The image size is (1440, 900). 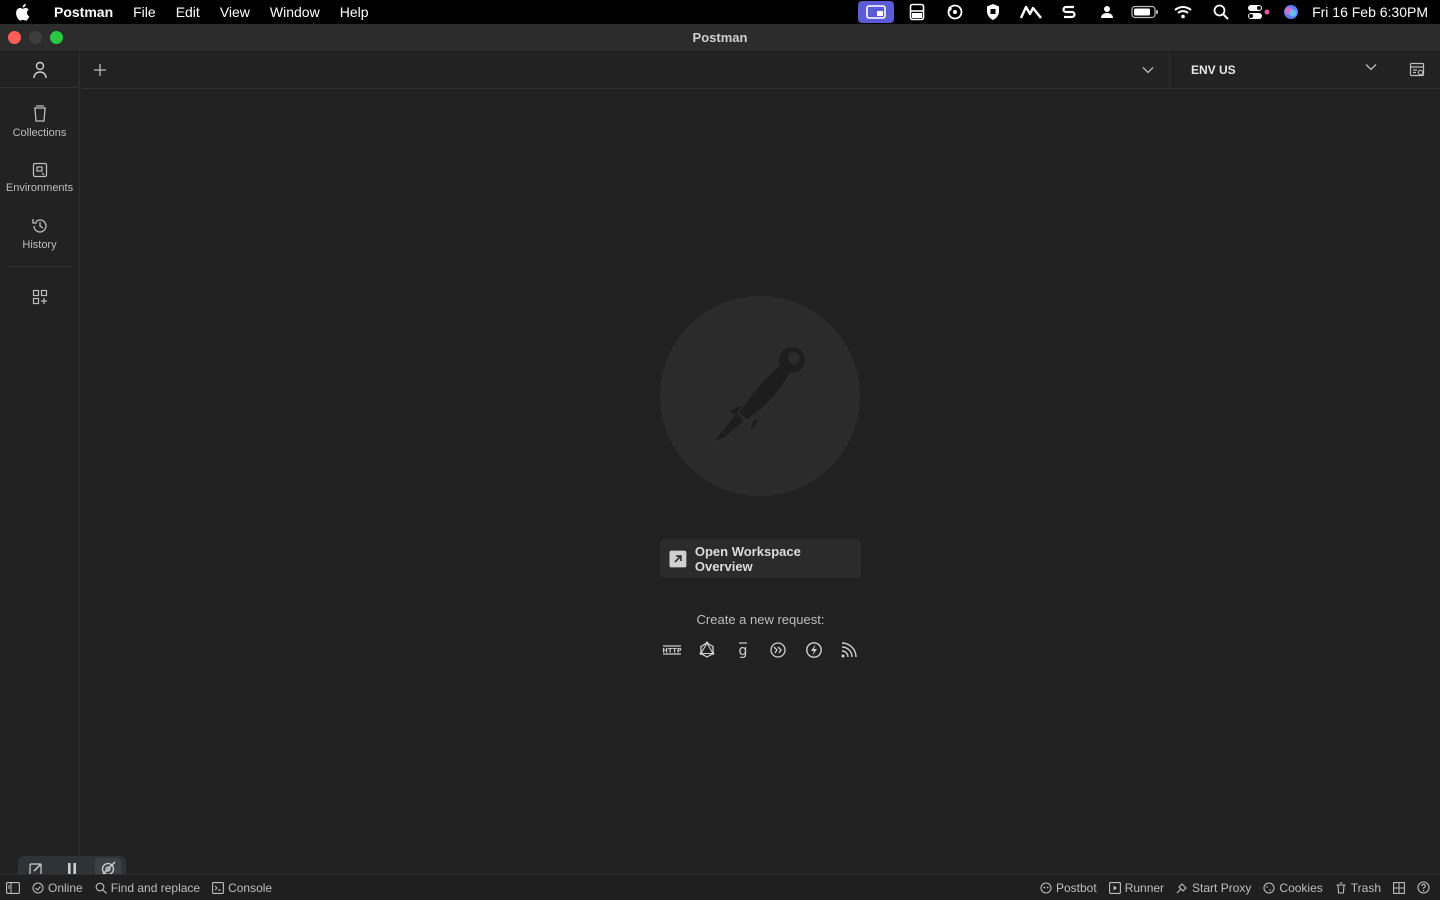 I want to click on start-proxy-button: Start Proxy, so click(x=1213, y=887).